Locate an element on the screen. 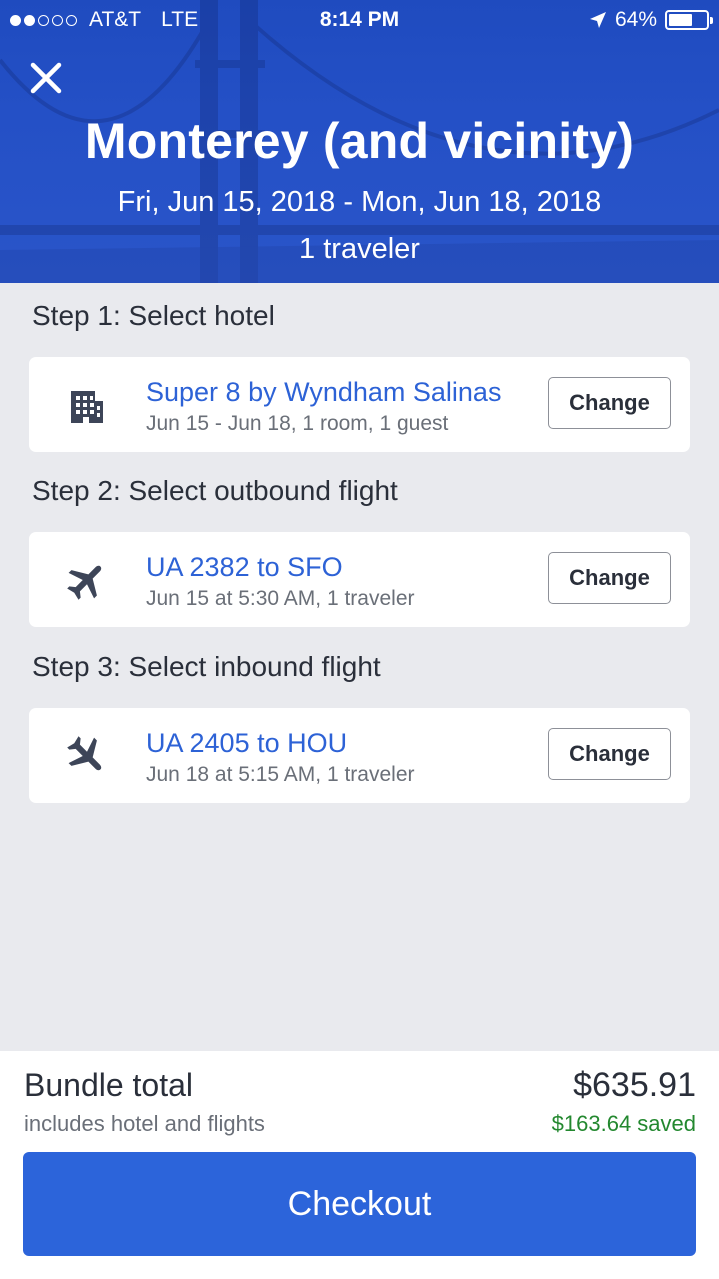 The image size is (719, 1279). inbound-flight-link: UA 2405 to HOU is located at coordinates (246, 743).